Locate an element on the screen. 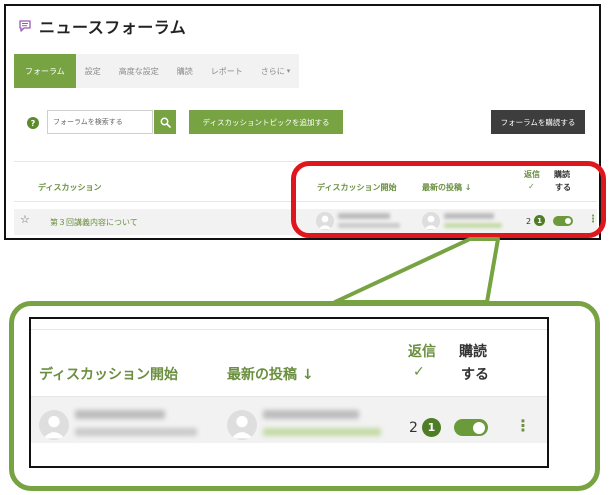 The width and height of the screenshot is (613, 495). reply-count: 2 is located at coordinates (413, 428).